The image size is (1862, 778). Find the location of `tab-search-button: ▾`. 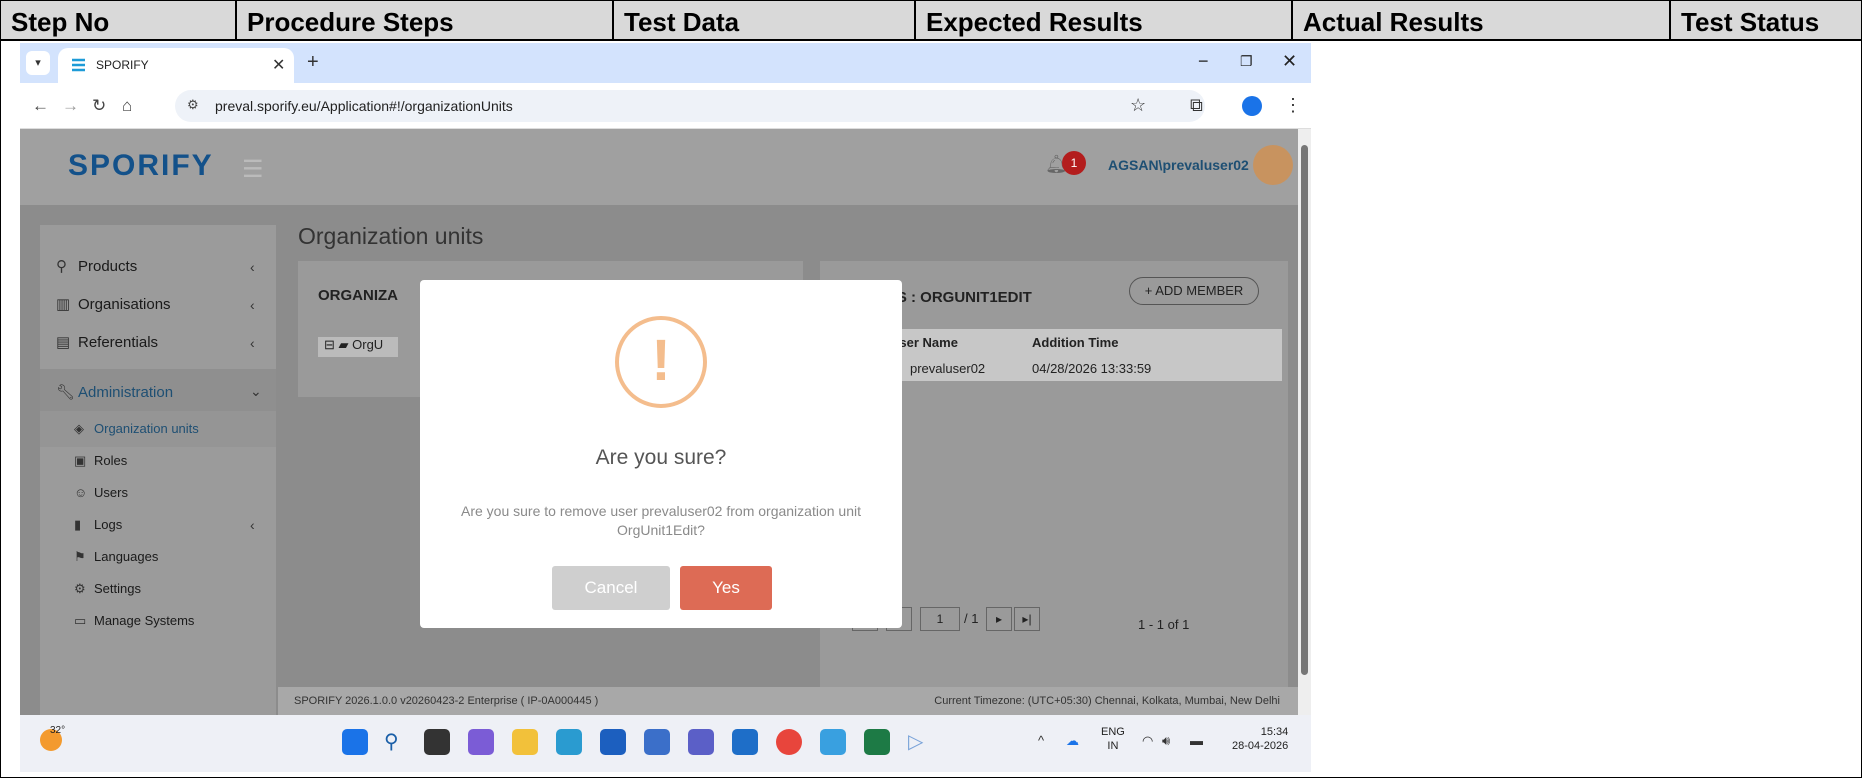

tab-search-button: ▾ is located at coordinates (38, 63).